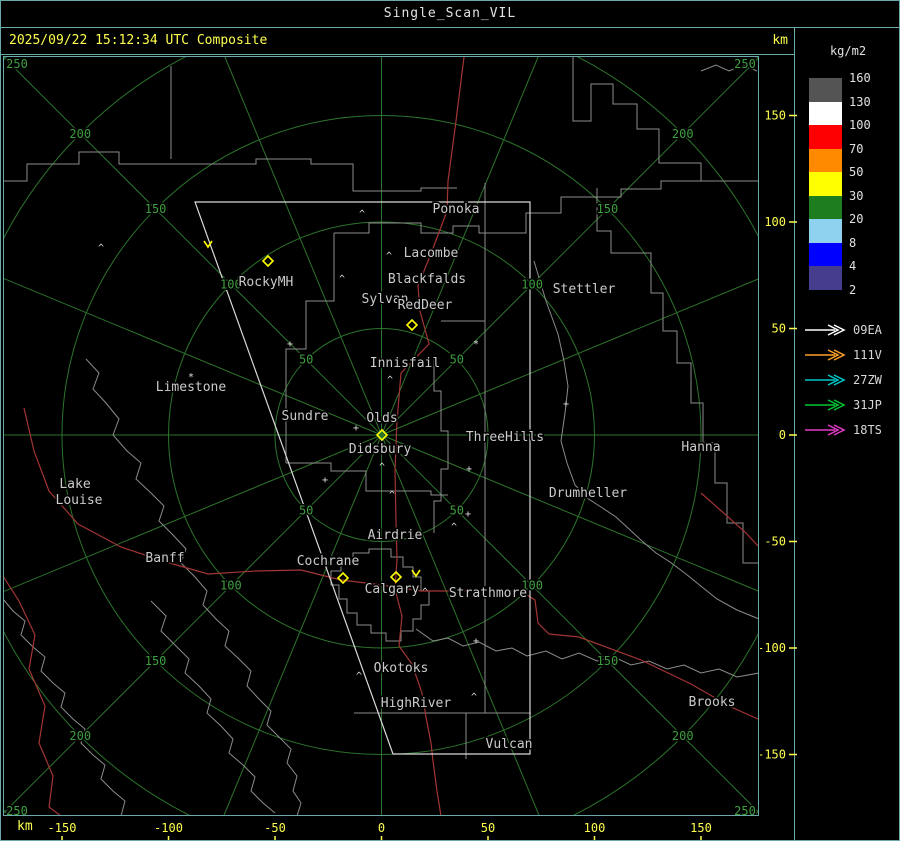 This screenshot has width=900, height=841. Describe the element at coordinates (401, 668) in the screenshot. I see `town-label-okotoks: Okotoks` at that location.